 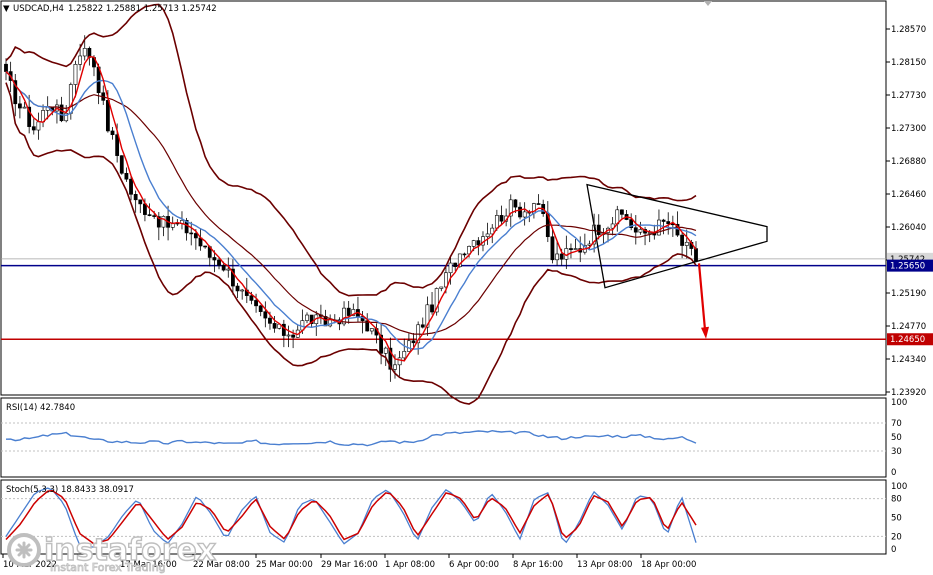 What do you see at coordinates (70, 490) in the screenshot?
I see `stoch-header: Stoch(5,3,3) 18.8433 38.0917` at bounding box center [70, 490].